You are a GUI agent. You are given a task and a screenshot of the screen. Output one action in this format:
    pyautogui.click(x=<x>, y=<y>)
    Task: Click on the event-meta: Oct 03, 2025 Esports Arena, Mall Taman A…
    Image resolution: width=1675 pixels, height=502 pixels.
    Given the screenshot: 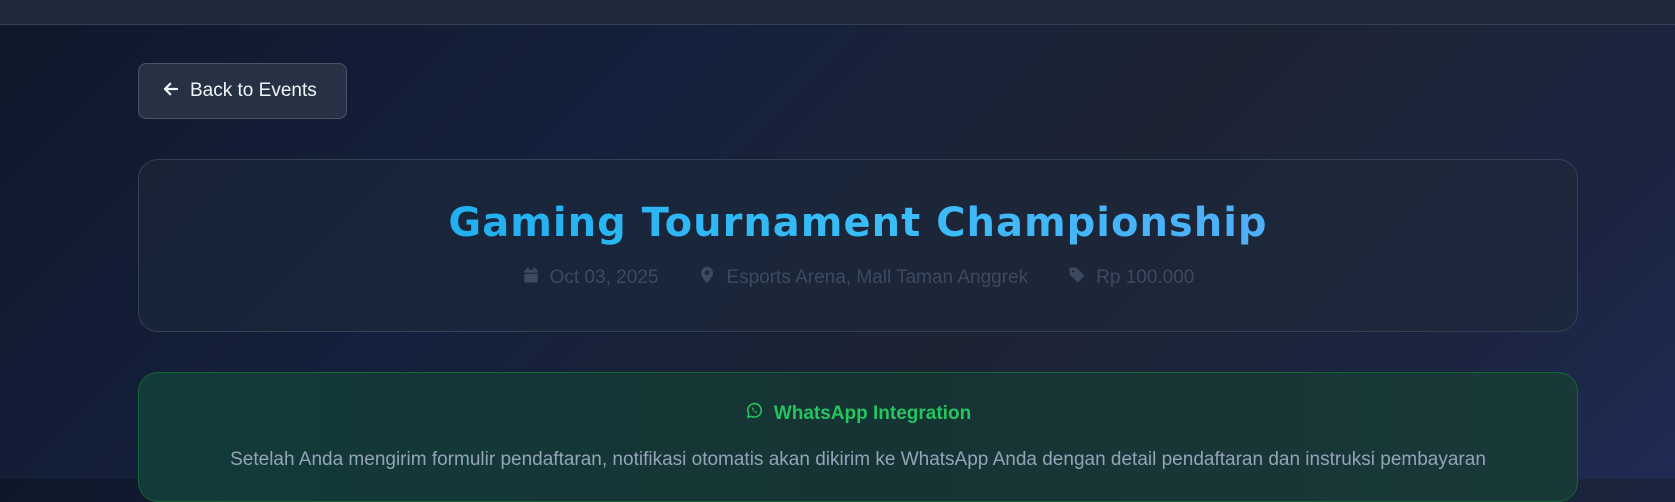 What is the action you would take?
    pyautogui.click(x=858, y=278)
    